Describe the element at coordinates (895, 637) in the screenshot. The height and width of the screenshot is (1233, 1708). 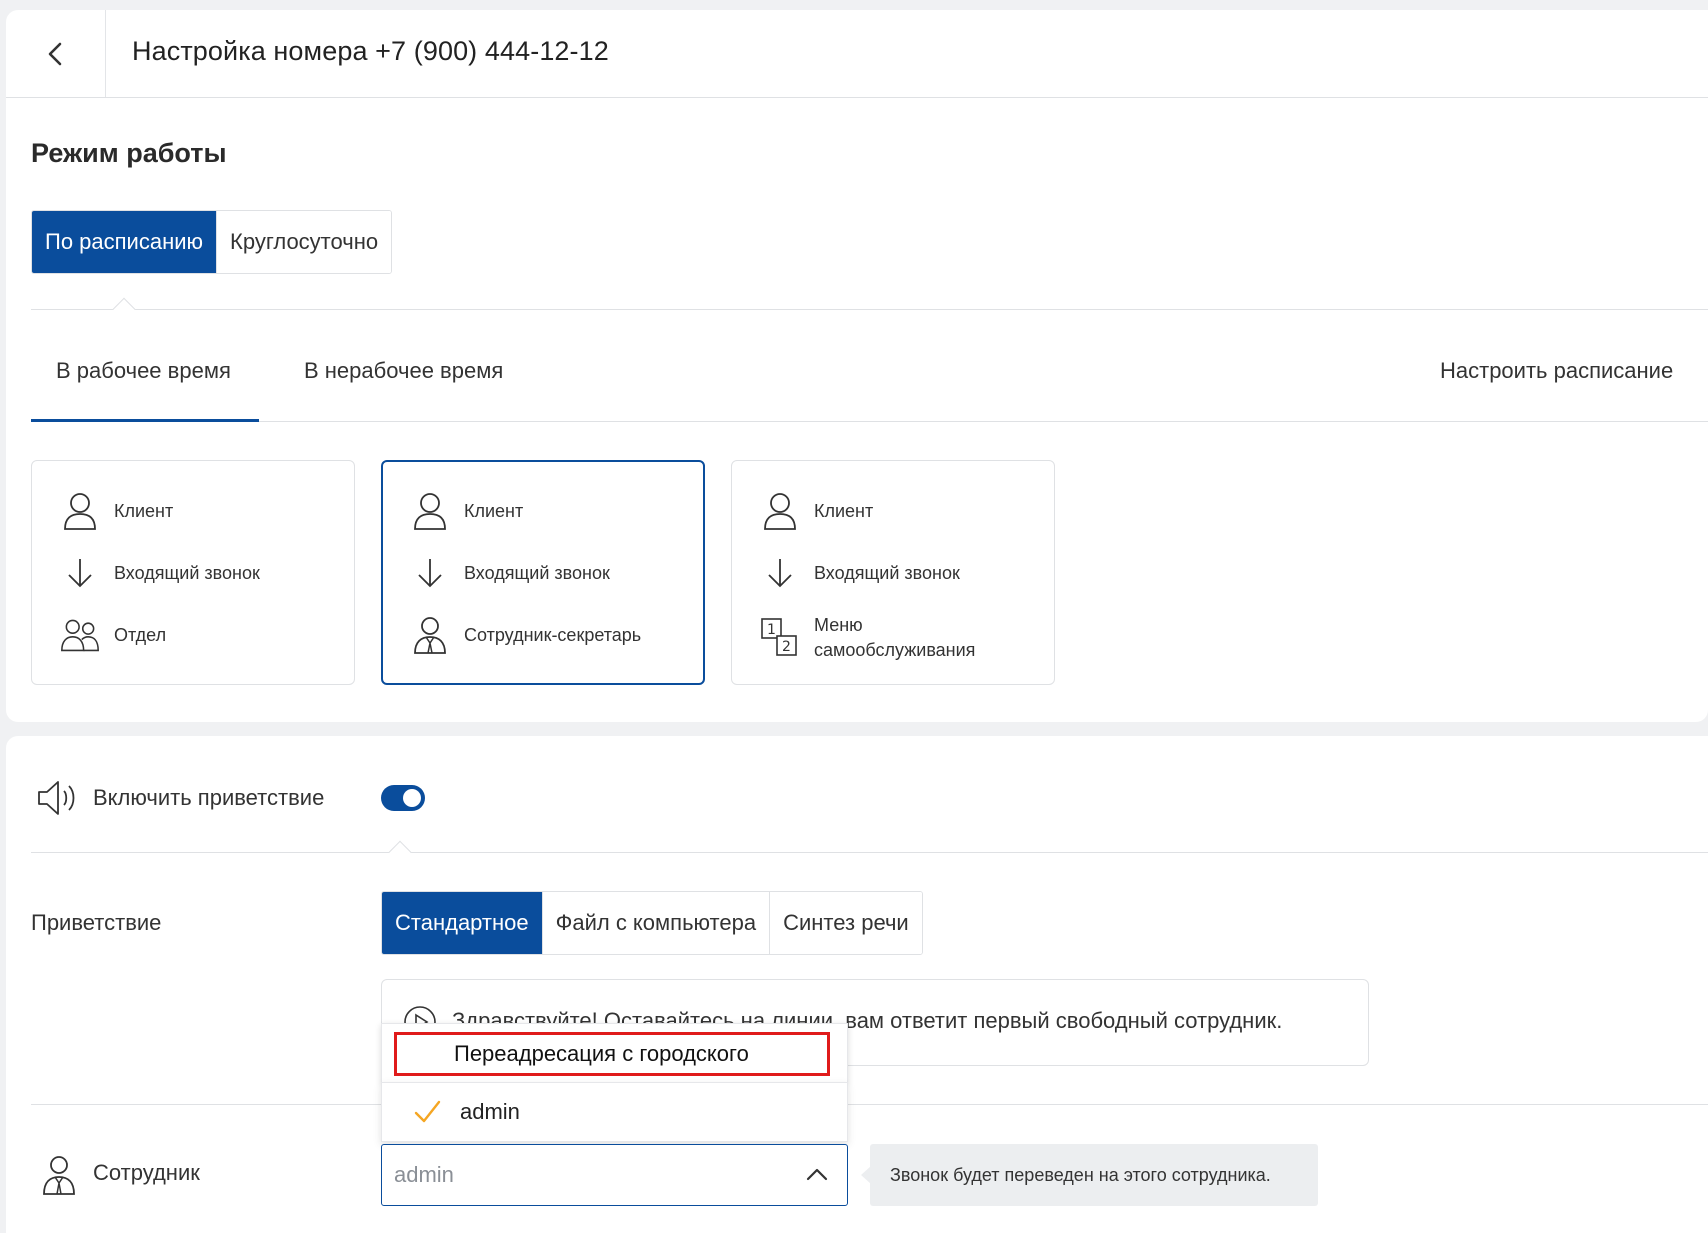
I see `scenario-step-label: Меню самообслуживания` at that location.